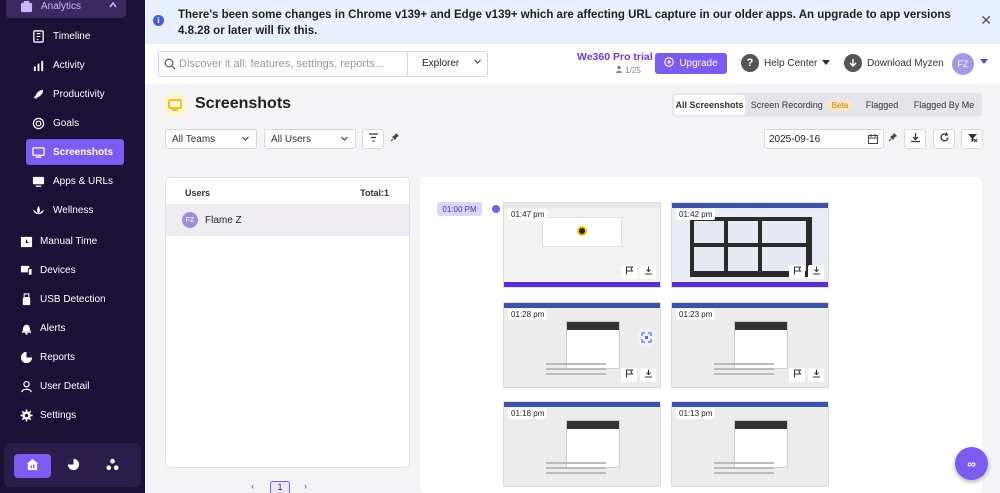  Describe the element at coordinates (750, 345) in the screenshot. I see `screenshot-thumbnail: 01:23 pm` at that location.